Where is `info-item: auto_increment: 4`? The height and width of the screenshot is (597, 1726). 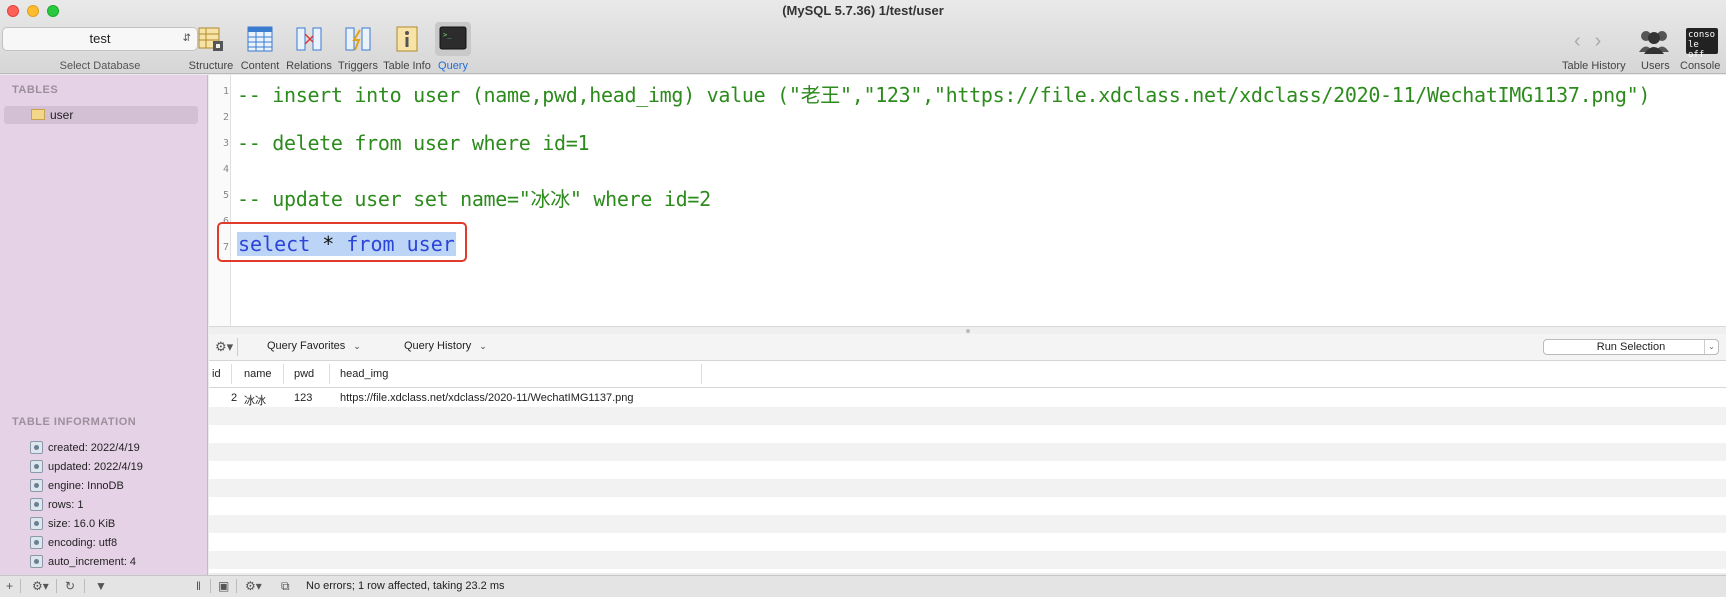
info-item: auto_increment: 4 is located at coordinates (86, 561).